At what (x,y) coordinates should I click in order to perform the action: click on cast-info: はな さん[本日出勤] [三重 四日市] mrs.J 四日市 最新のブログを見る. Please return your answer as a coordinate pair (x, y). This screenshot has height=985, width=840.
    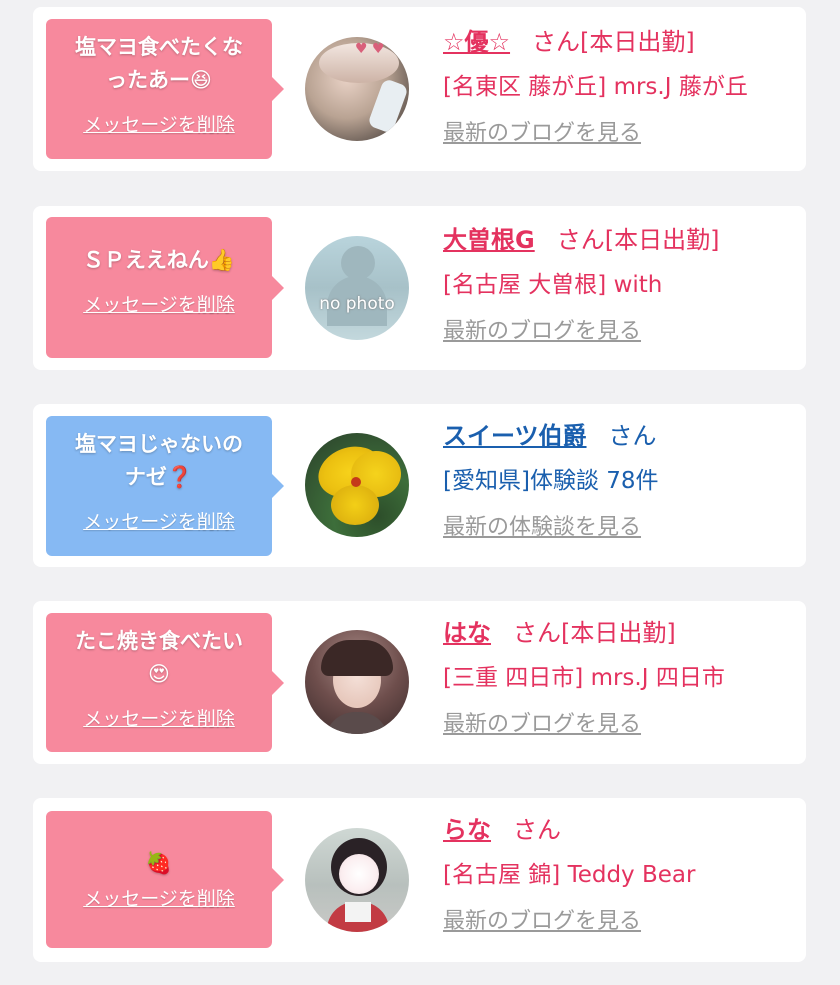
    Looking at the image, I should click on (620, 677).